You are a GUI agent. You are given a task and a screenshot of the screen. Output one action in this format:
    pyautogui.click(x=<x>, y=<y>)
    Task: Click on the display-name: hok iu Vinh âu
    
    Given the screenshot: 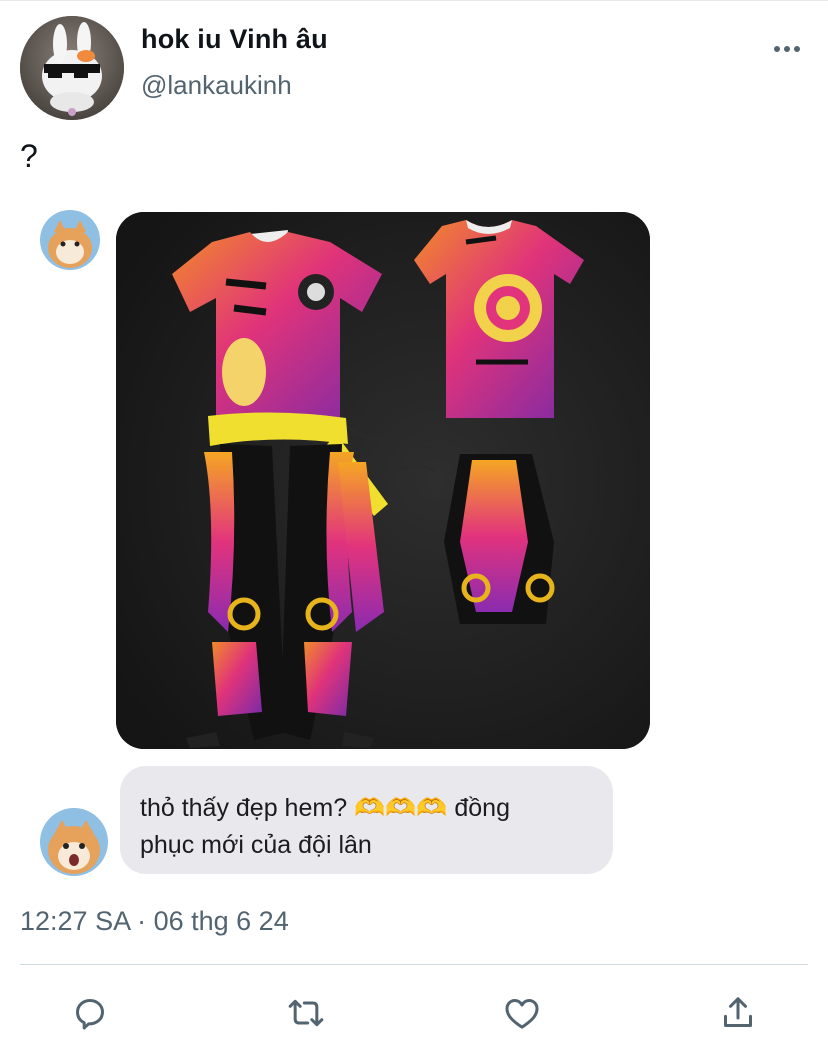 What is the action you would take?
    pyautogui.click(x=234, y=39)
    